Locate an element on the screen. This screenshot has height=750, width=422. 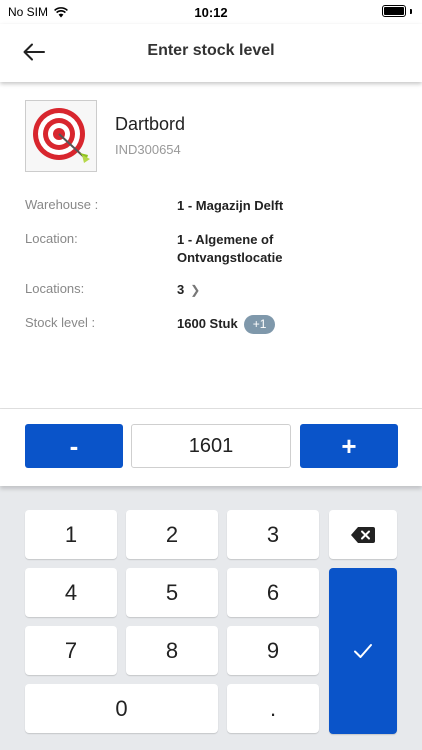
quantity-bar: - 1601 + is located at coordinates (211, 447).